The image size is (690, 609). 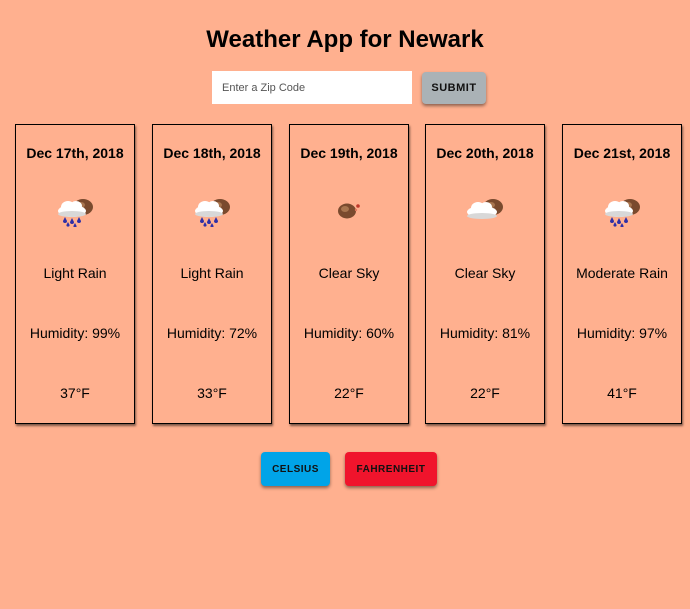 I want to click on cloud-sun-icon, so click(x=485, y=212).